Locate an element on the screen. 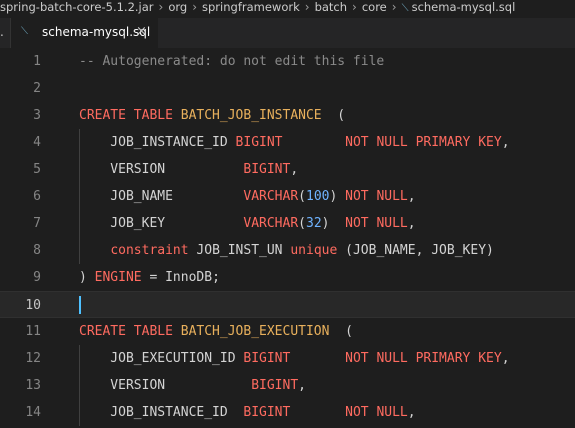  line-number: 11 is located at coordinates (33, 331).